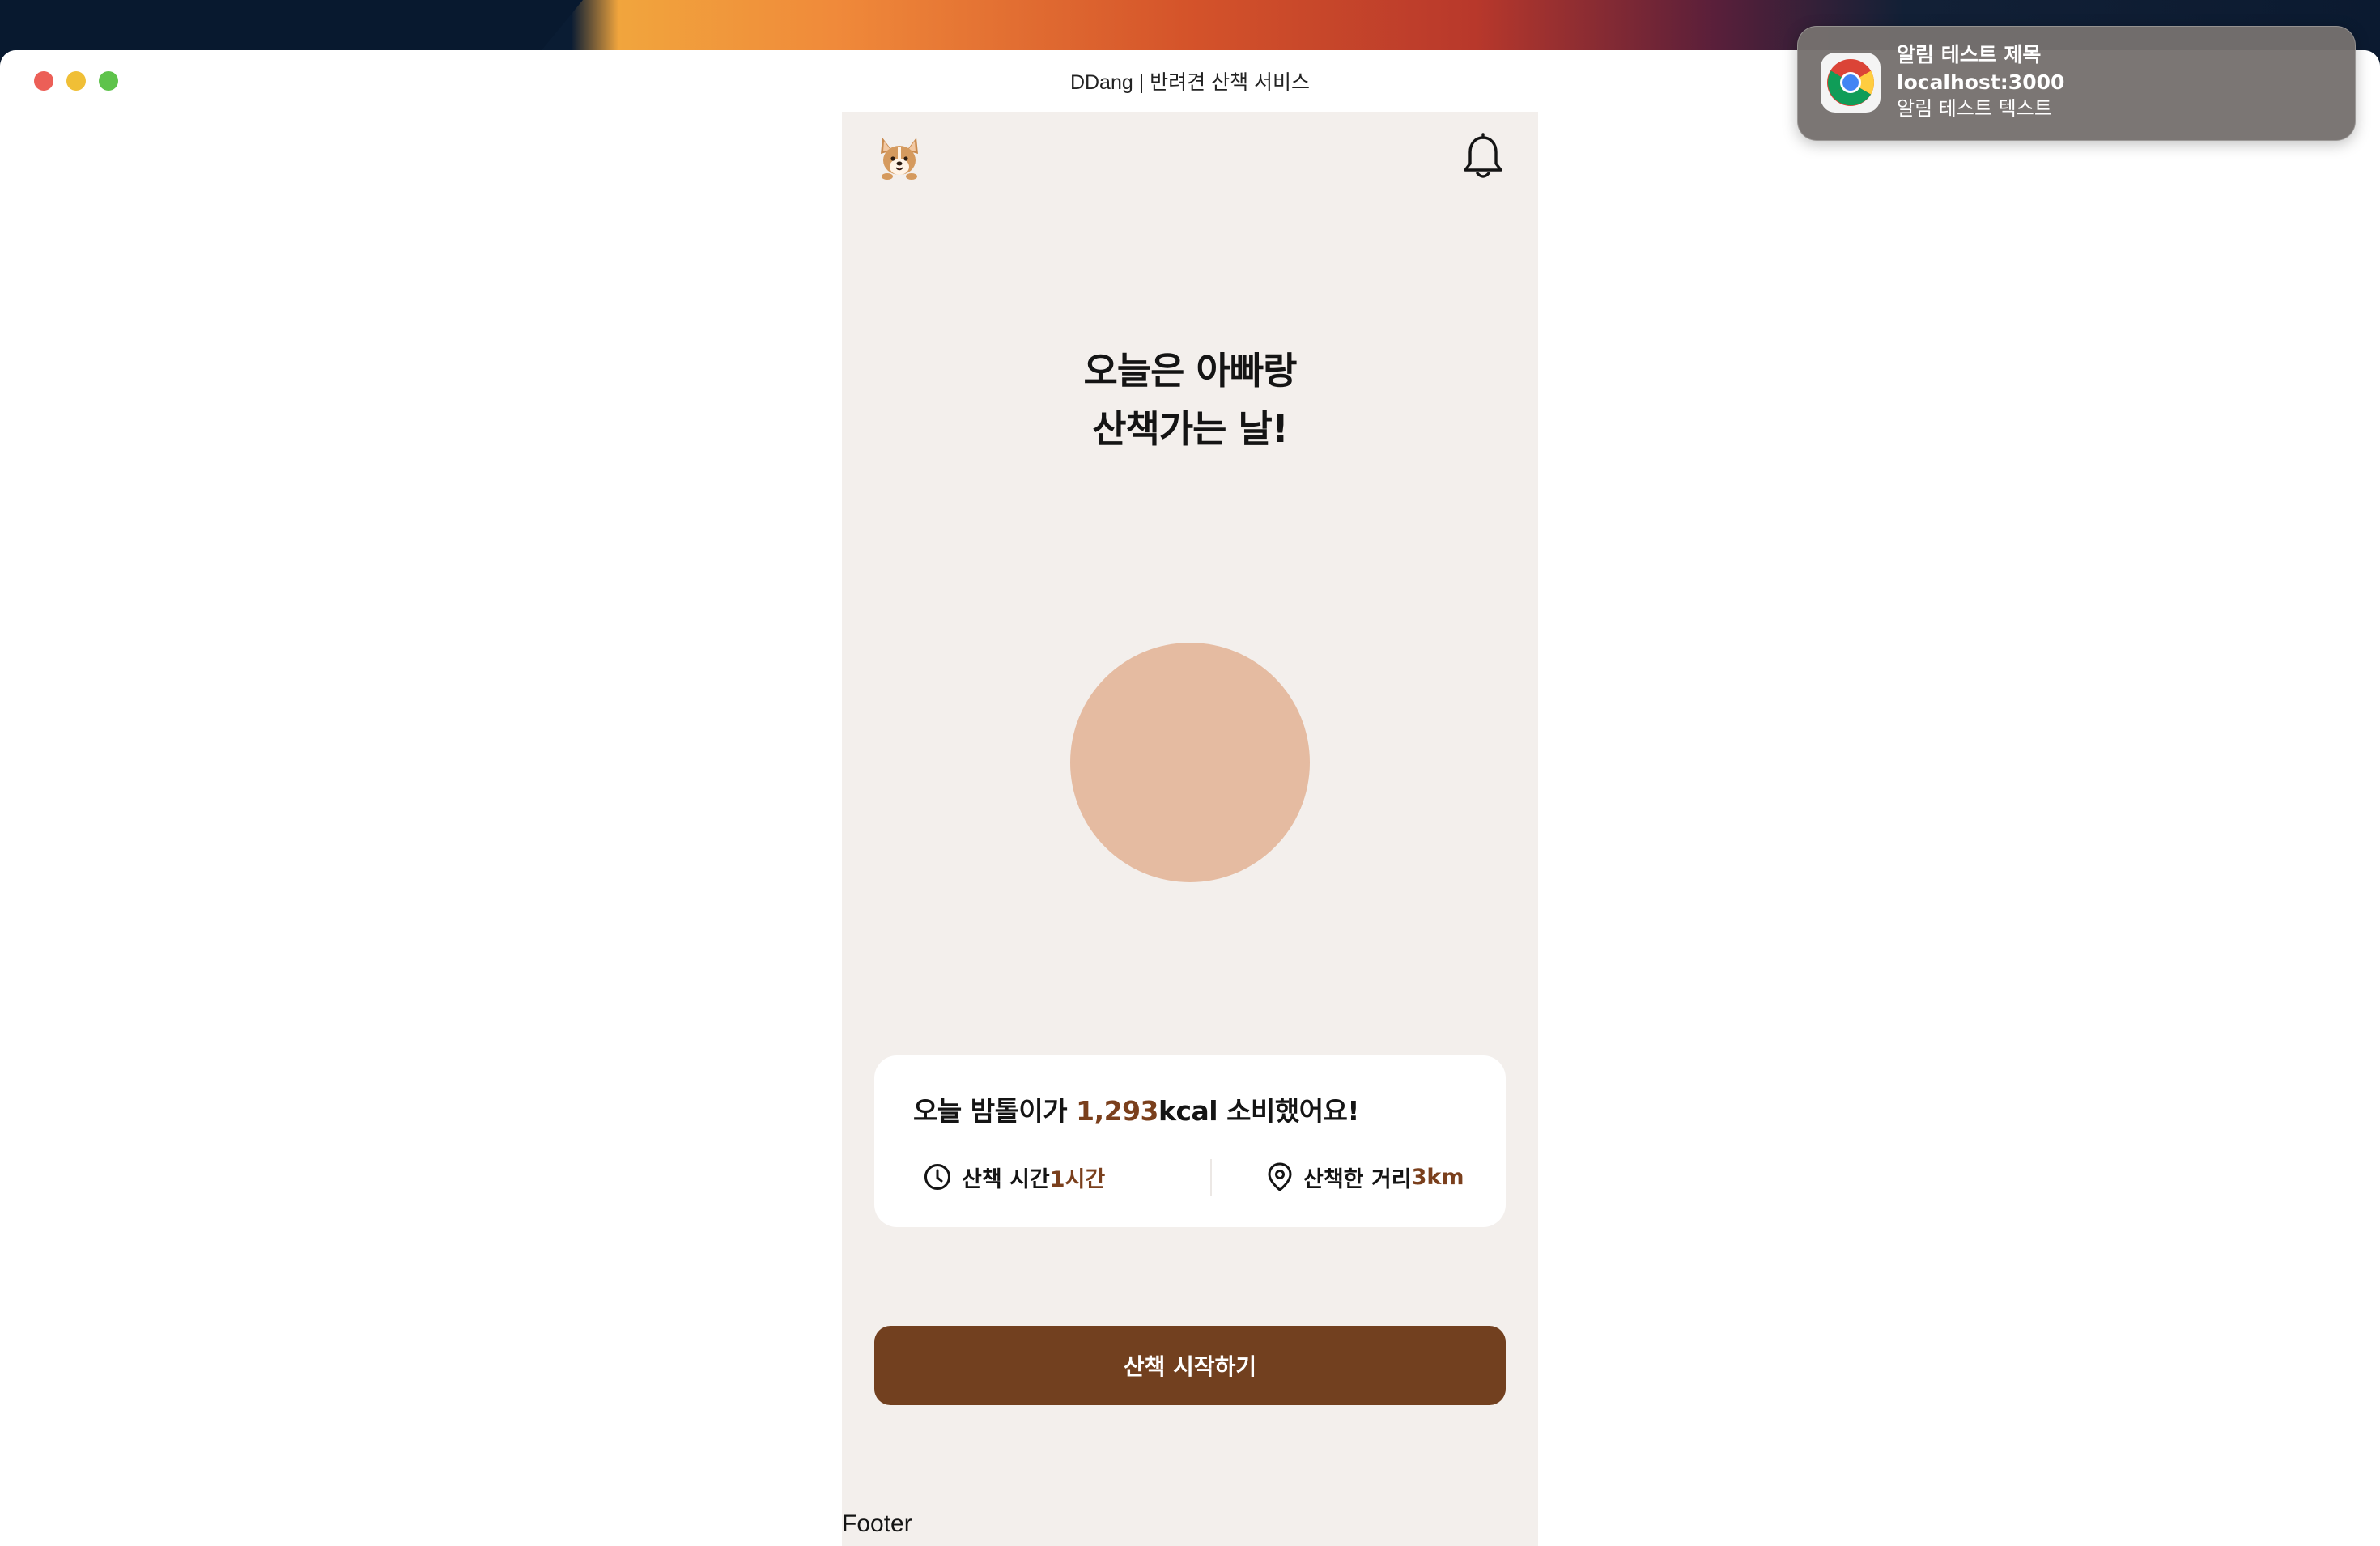 Image resolution: width=2380 pixels, height=1546 pixels. What do you see at coordinates (1437, 1177) in the screenshot?
I see `walk-distance-value: 3km` at bounding box center [1437, 1177].